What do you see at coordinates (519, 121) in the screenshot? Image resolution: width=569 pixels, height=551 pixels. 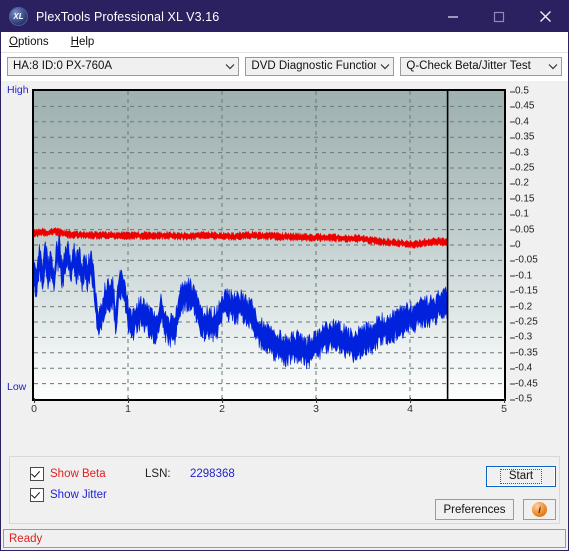 I see `y-tick-label: 0.4` at bounding box center [519, 121].